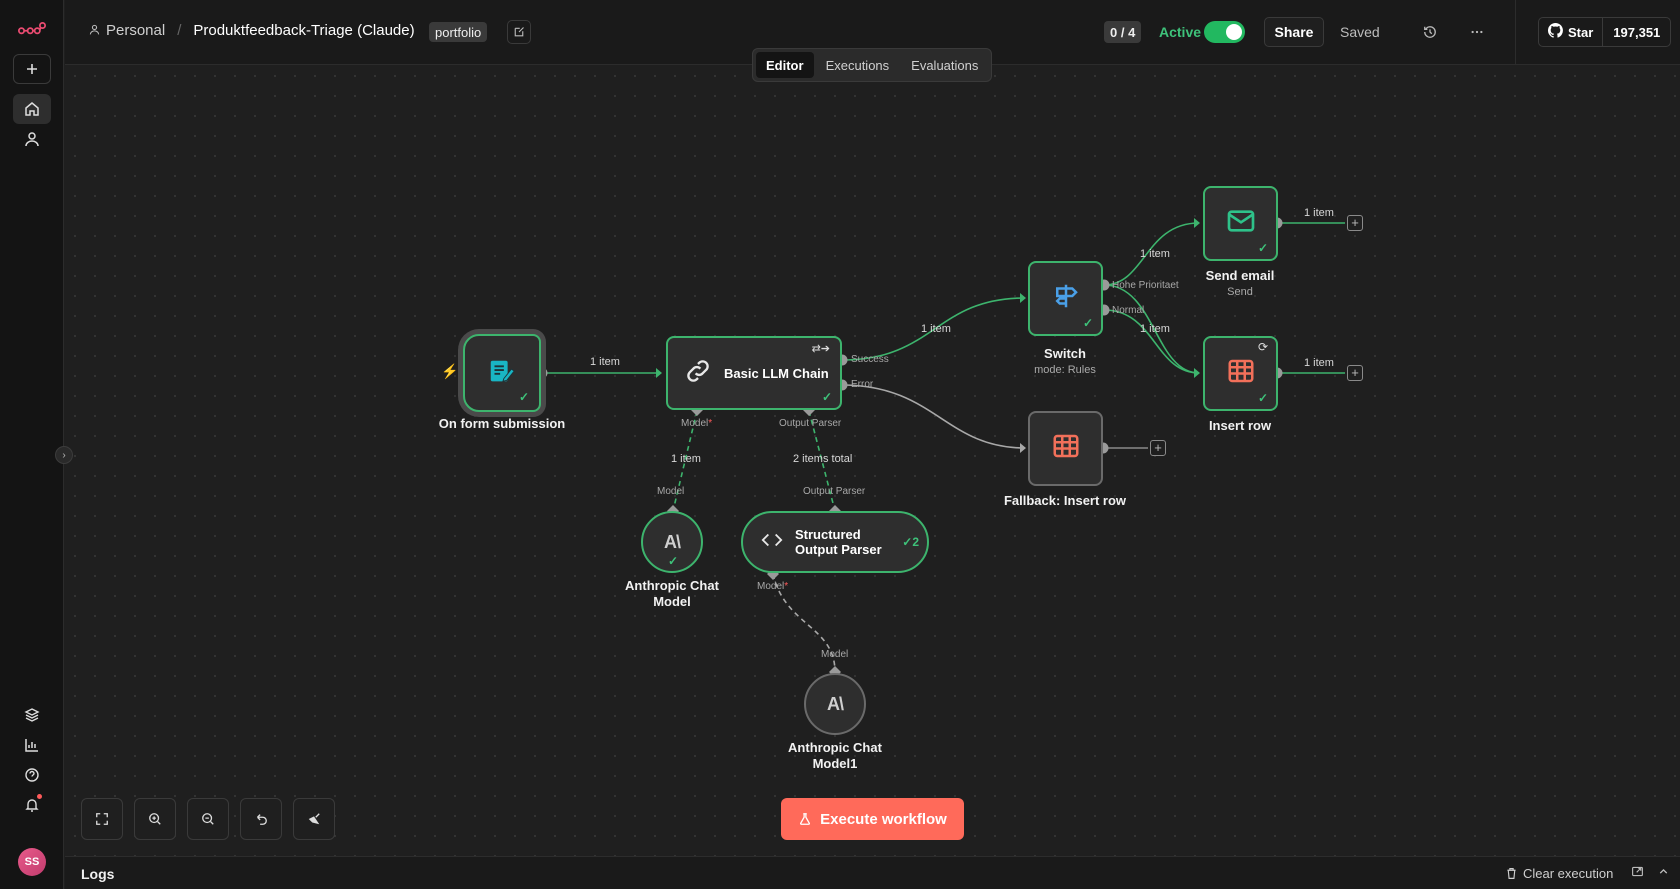 The image size is (1680, 889). Describe the element at coordinates (1240, 425) in the screenshot. I see `node-label: Insert row` at that location.